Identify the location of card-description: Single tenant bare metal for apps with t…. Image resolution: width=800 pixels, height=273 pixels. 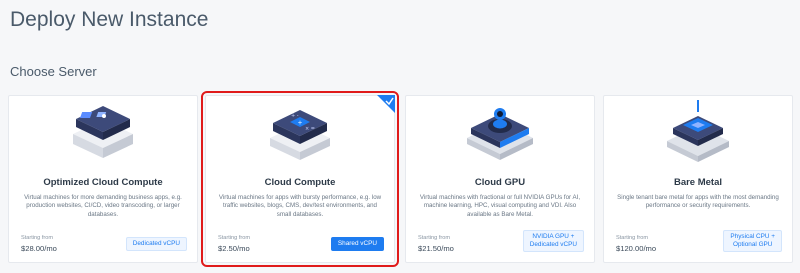
(698, 202).